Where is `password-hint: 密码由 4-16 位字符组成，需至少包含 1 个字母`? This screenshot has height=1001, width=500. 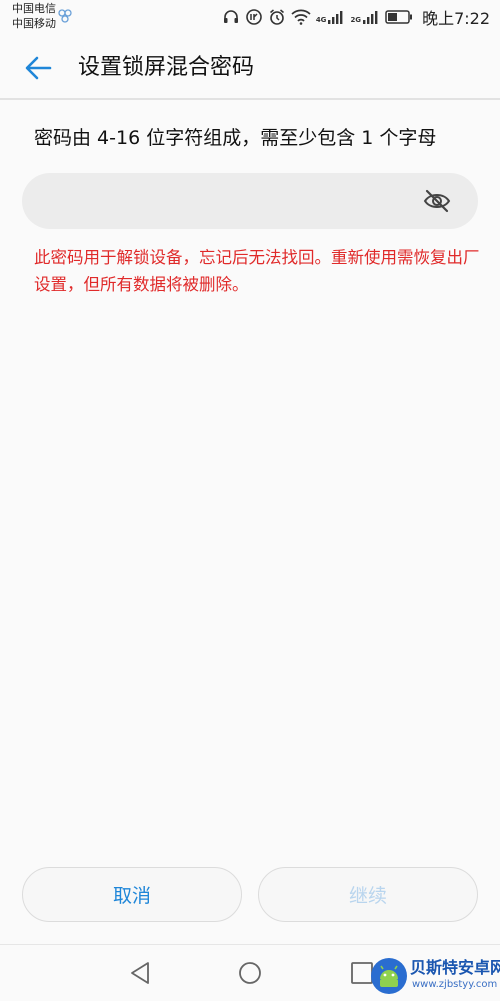 password-hint: 密码由 4-16 位字符组成，需至少包含 1 个字母 is located at coordinates (235, 138).